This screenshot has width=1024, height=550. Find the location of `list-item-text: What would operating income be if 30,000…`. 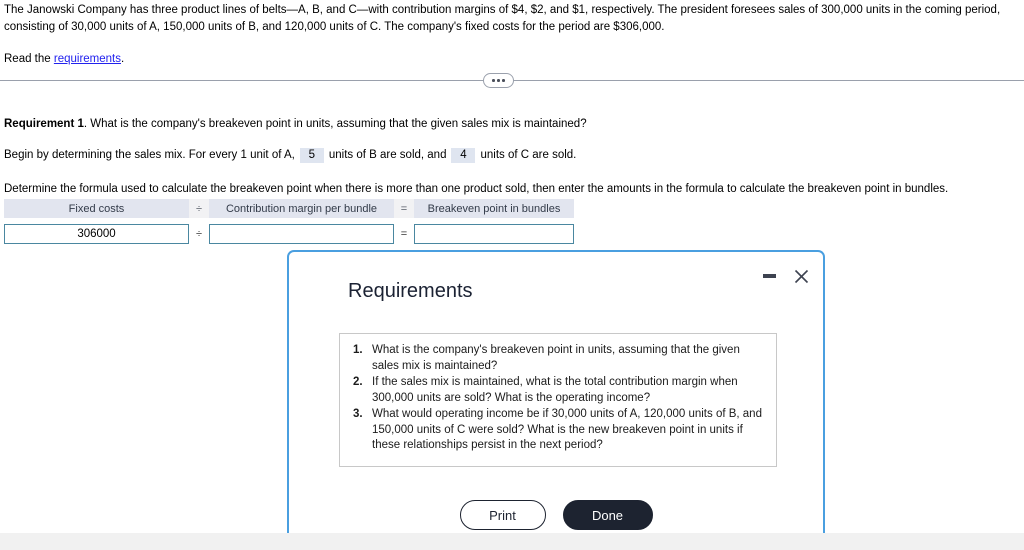

list-item-text: What would operating income be if 30,000… is located at coordinates (567, 429).